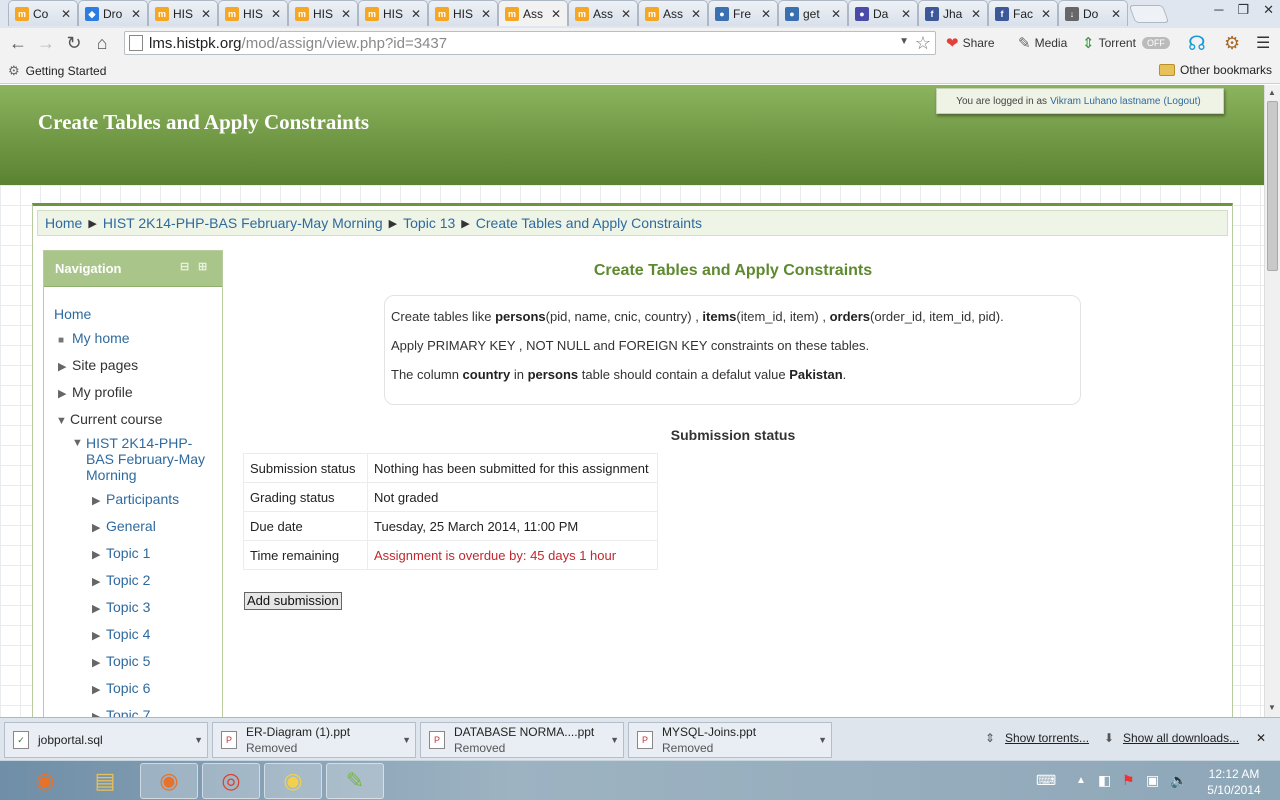 The image size is (1280, 800). I want to click on share-extension: ❤ Share, so click(970, 43).